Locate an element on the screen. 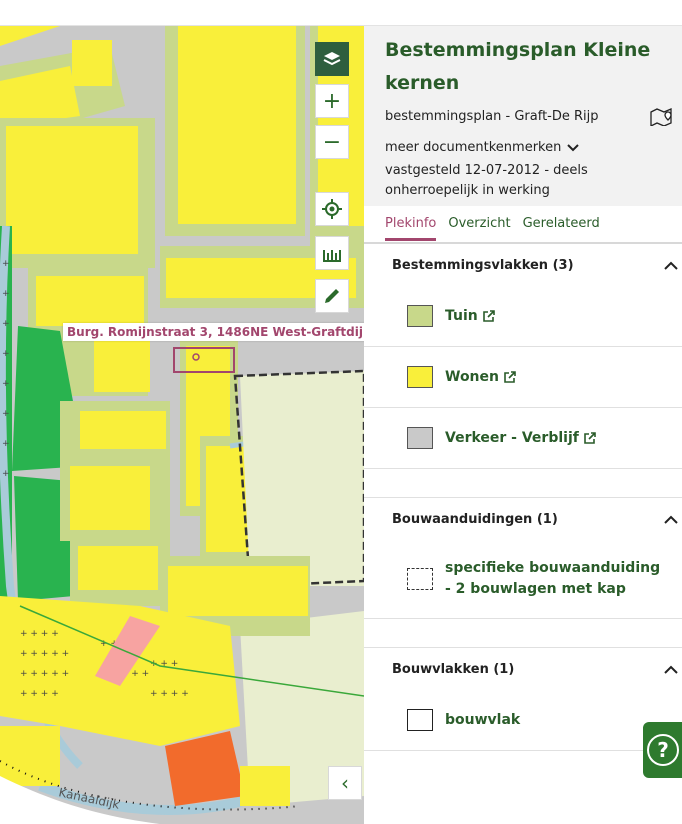 The image size is (682, 824). locate-button is located at coordinates (332, 209).